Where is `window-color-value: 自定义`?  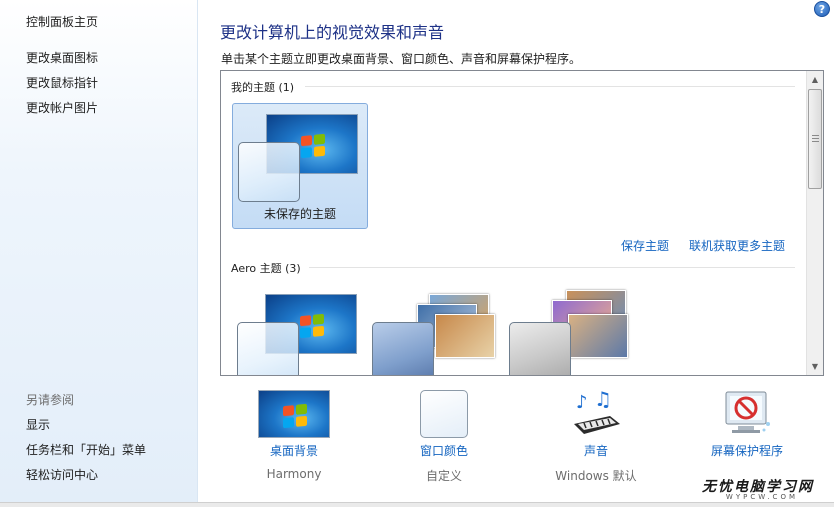 window-color-value: 自定义 is located at coordinates (443, 476).